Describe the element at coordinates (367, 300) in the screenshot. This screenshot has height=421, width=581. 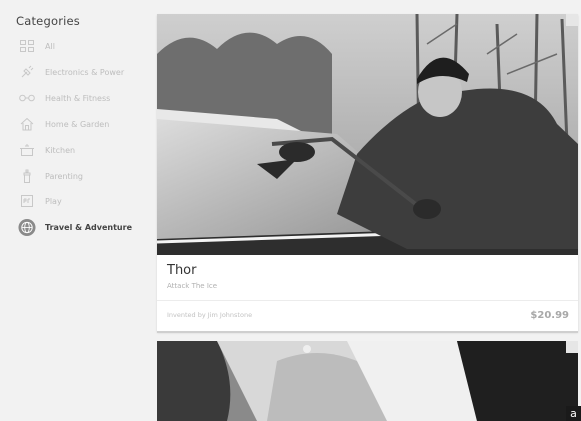
I see `card-divider` at that location.